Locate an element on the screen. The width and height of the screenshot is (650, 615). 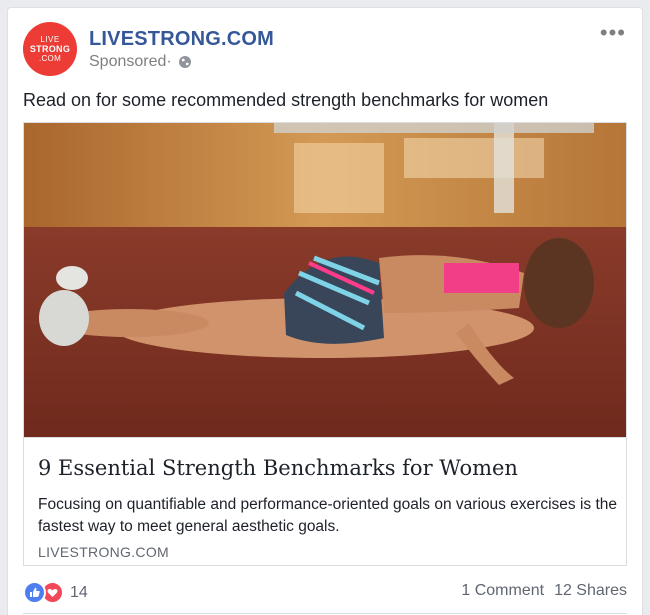
avatar-text-strong: STRONG is located at coordinates (50, 48).